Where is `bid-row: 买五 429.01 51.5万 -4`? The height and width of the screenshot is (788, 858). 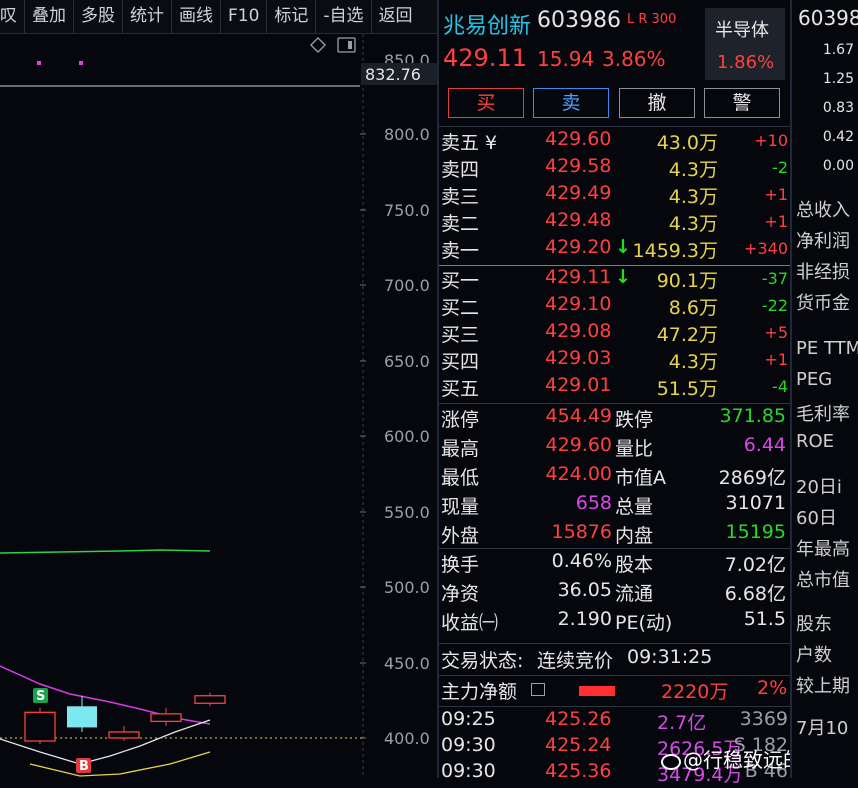
bid-row: 买五 429.01 51.5万 -4 is located at coordinates (614, 388).